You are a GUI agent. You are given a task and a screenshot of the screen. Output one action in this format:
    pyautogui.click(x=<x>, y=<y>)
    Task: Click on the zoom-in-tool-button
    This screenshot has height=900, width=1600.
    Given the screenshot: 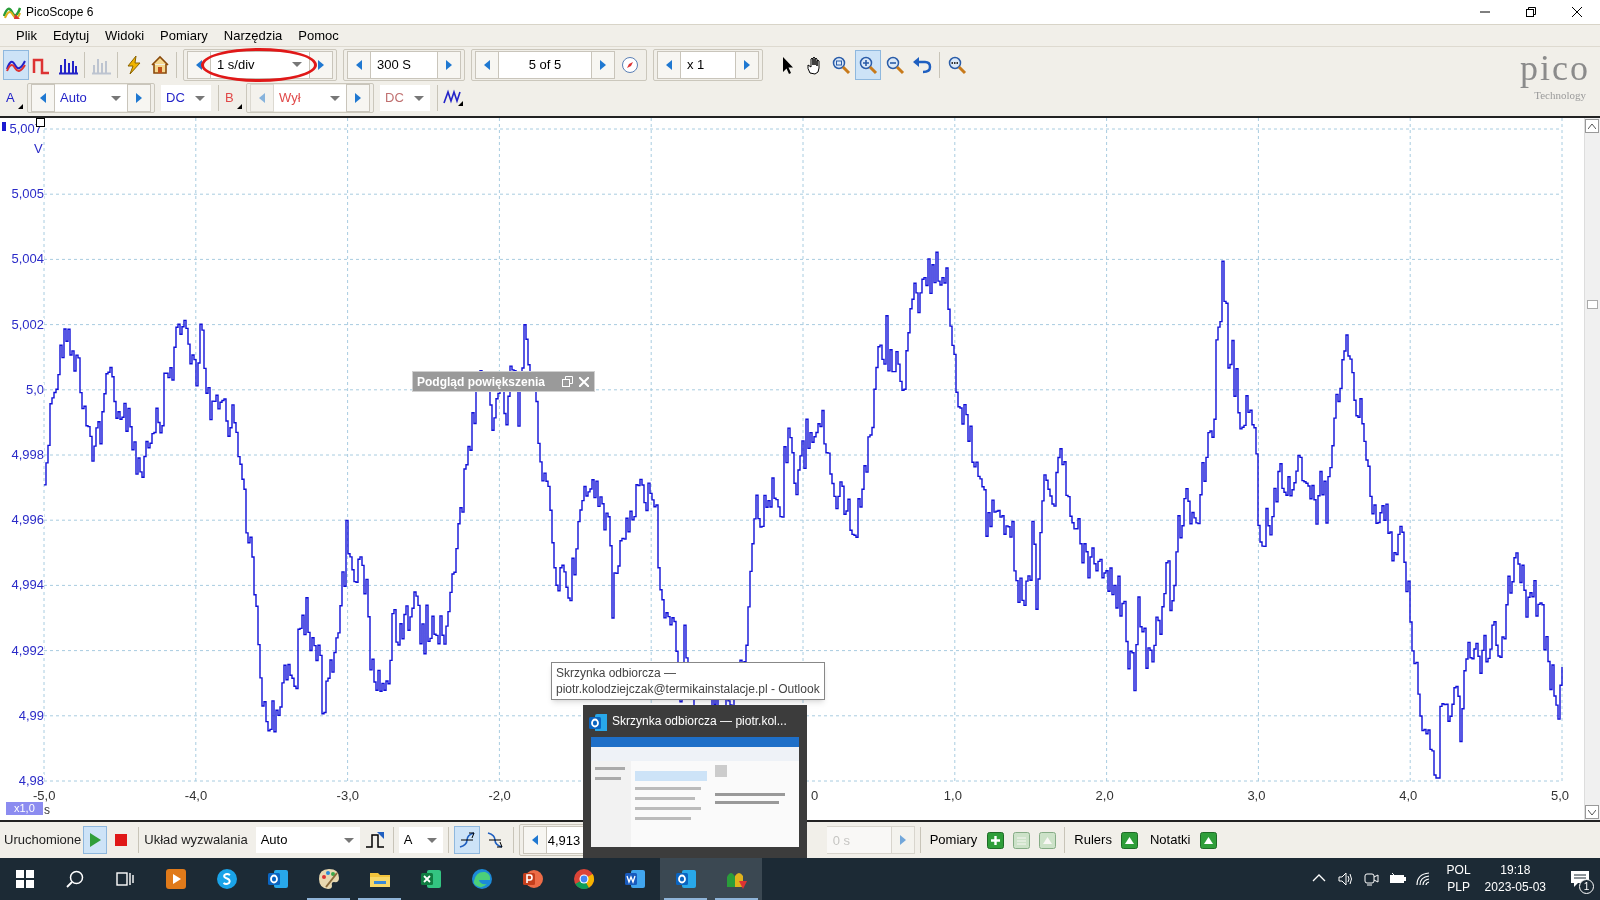 What is the action you would take?
    pyautogui.click(x=868, y=64)
    